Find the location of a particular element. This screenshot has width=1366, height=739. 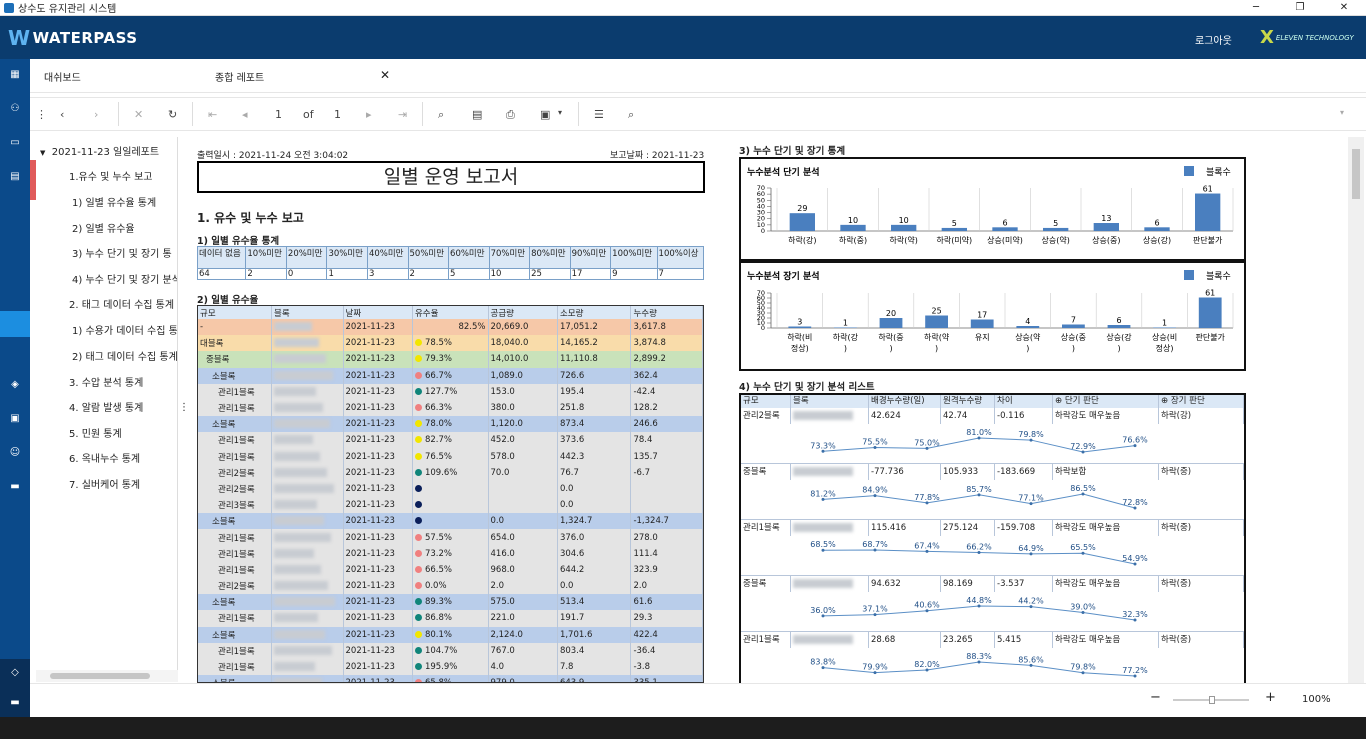

table-row: 소블록 2021-11-23 80.1% 2,124.0 1,701.6 422.4 is located at coordinates (450, 634).